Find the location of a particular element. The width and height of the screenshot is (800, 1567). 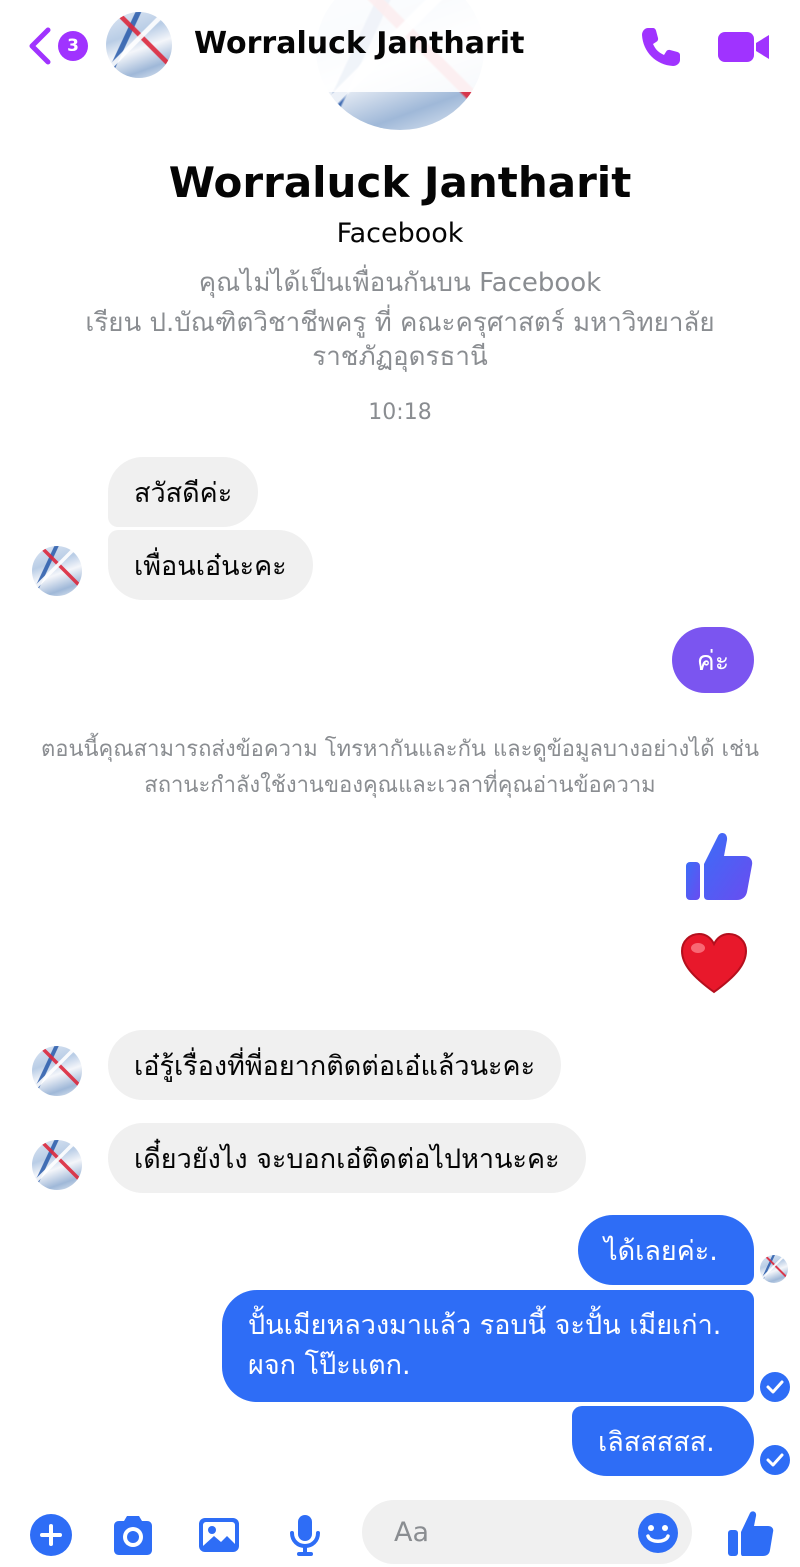

header-contact-name: Worraluck Jantharit is located at coordinates (359, 43).